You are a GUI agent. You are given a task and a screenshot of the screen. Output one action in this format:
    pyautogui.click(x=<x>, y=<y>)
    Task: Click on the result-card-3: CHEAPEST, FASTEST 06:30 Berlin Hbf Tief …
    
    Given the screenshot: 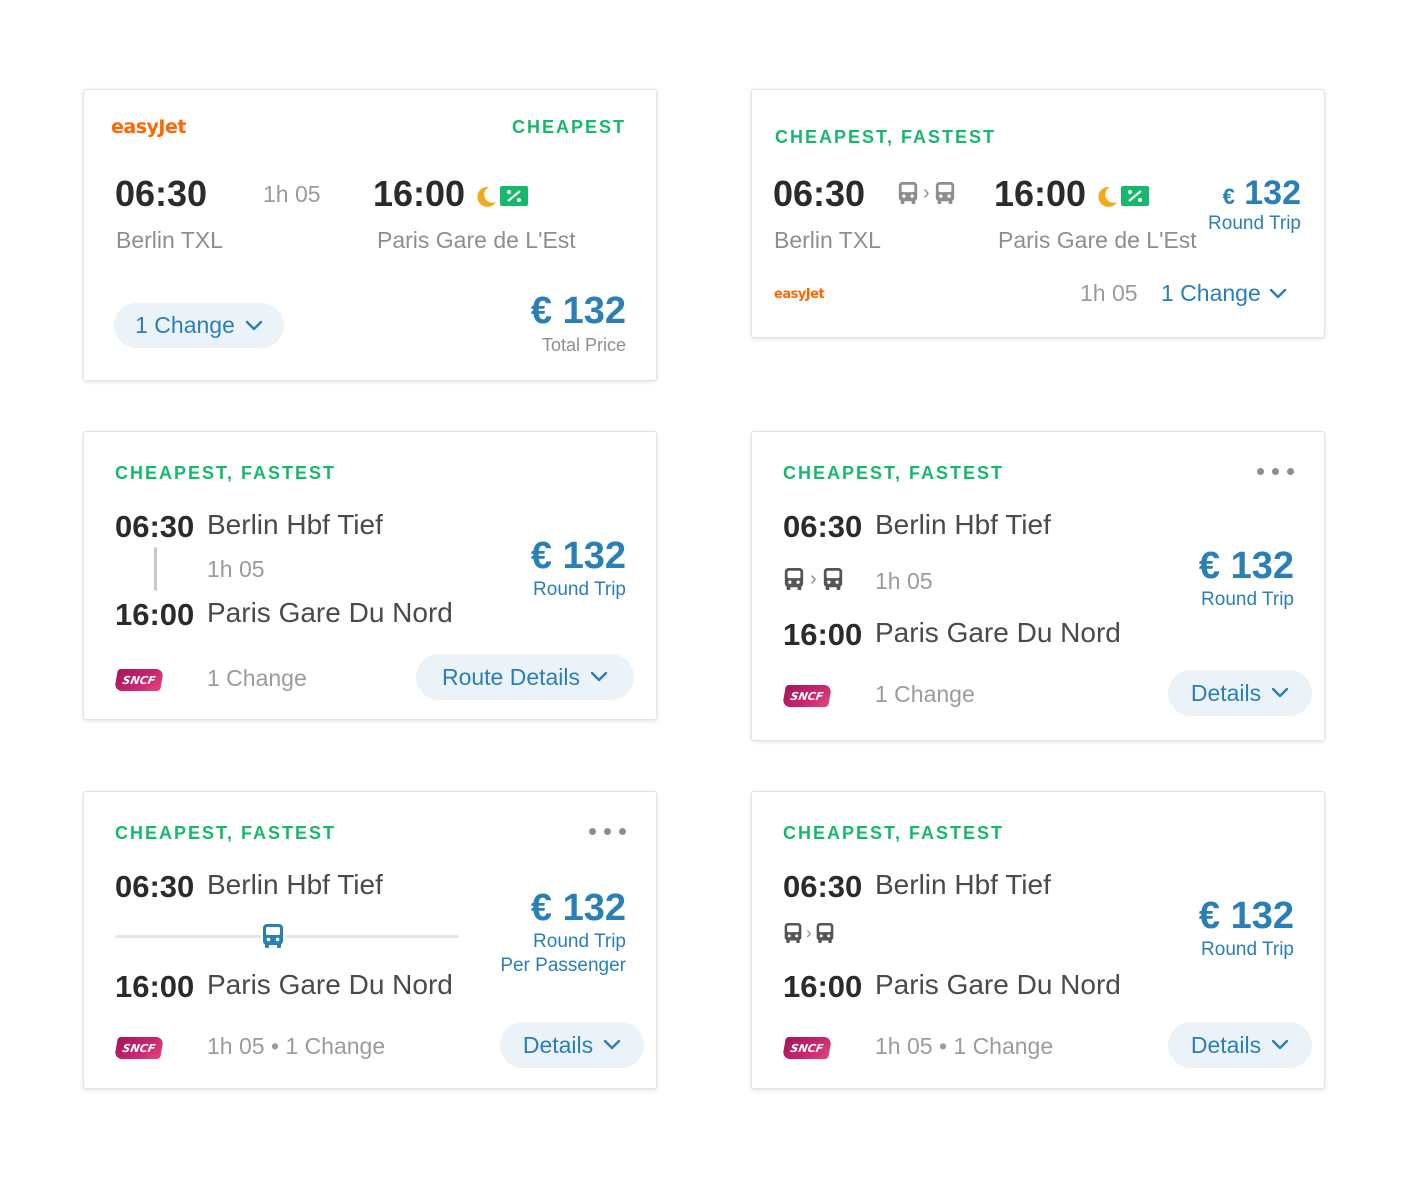 What is the action you would take?
    pyautogui.click(x=370, y=575)
    